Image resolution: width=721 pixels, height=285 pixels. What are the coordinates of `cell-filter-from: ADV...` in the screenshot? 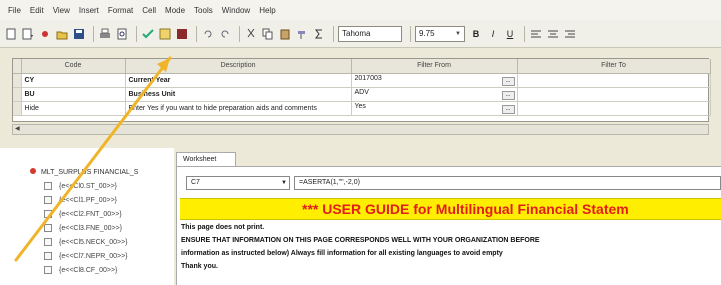 It's located at (434, 94).